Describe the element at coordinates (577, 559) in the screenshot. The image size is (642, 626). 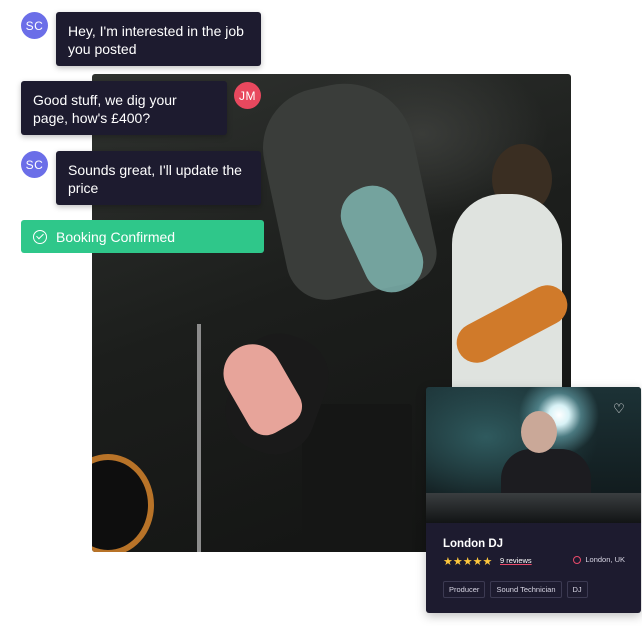
I see `map-pin-icon` at that location.